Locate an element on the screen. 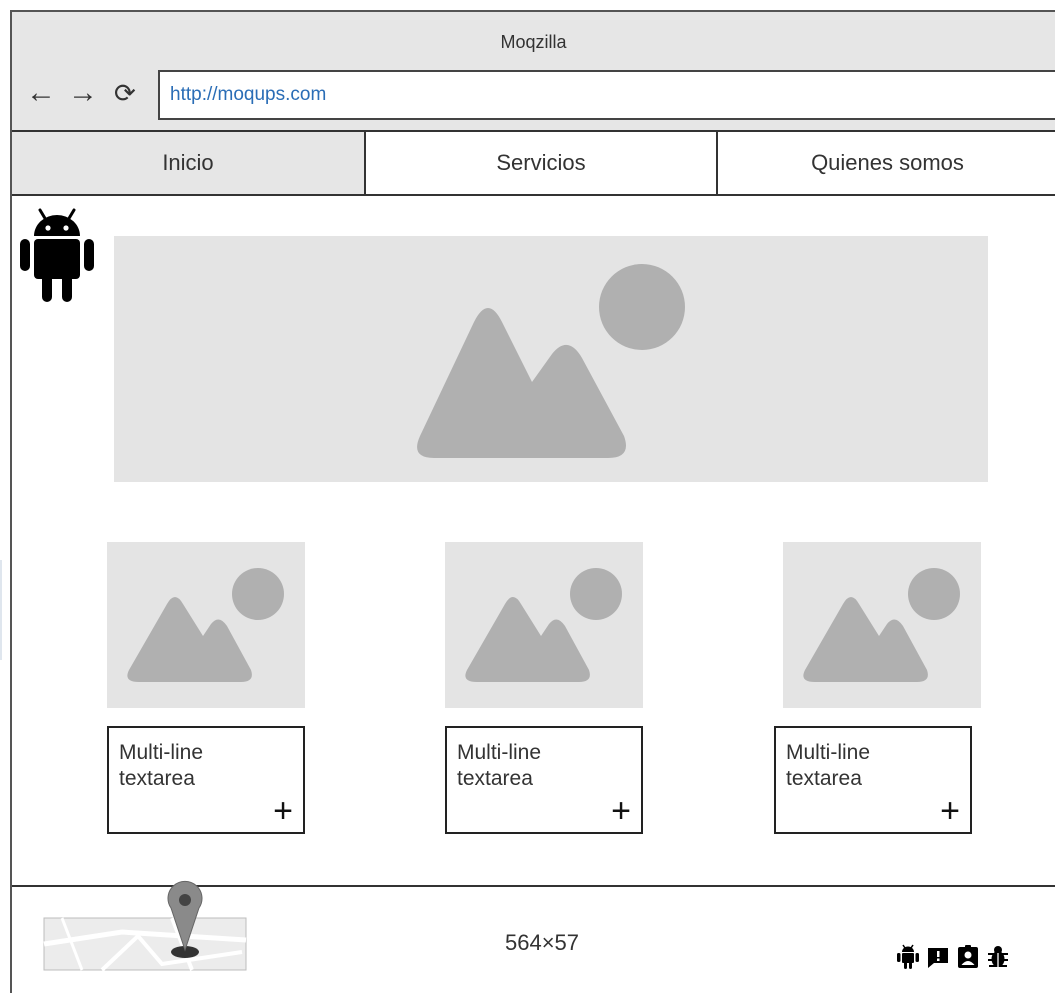 The height and width of the screenshot is (993, 1055). browser-toolbar: Moqzilla ← → ⟳ http://moqups.com is located at coordinates (533, 72).